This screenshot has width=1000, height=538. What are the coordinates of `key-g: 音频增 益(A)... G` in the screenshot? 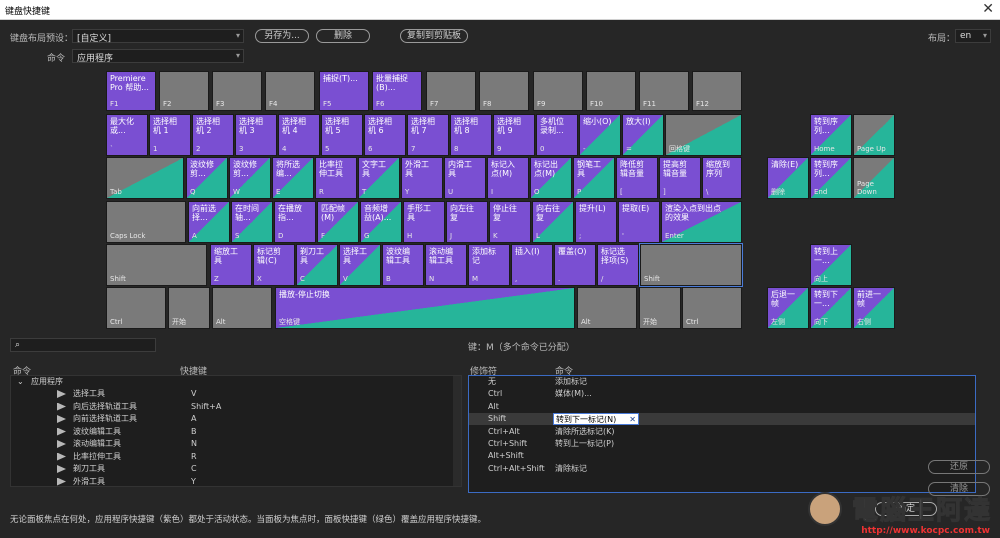 It's located at (381, 222).